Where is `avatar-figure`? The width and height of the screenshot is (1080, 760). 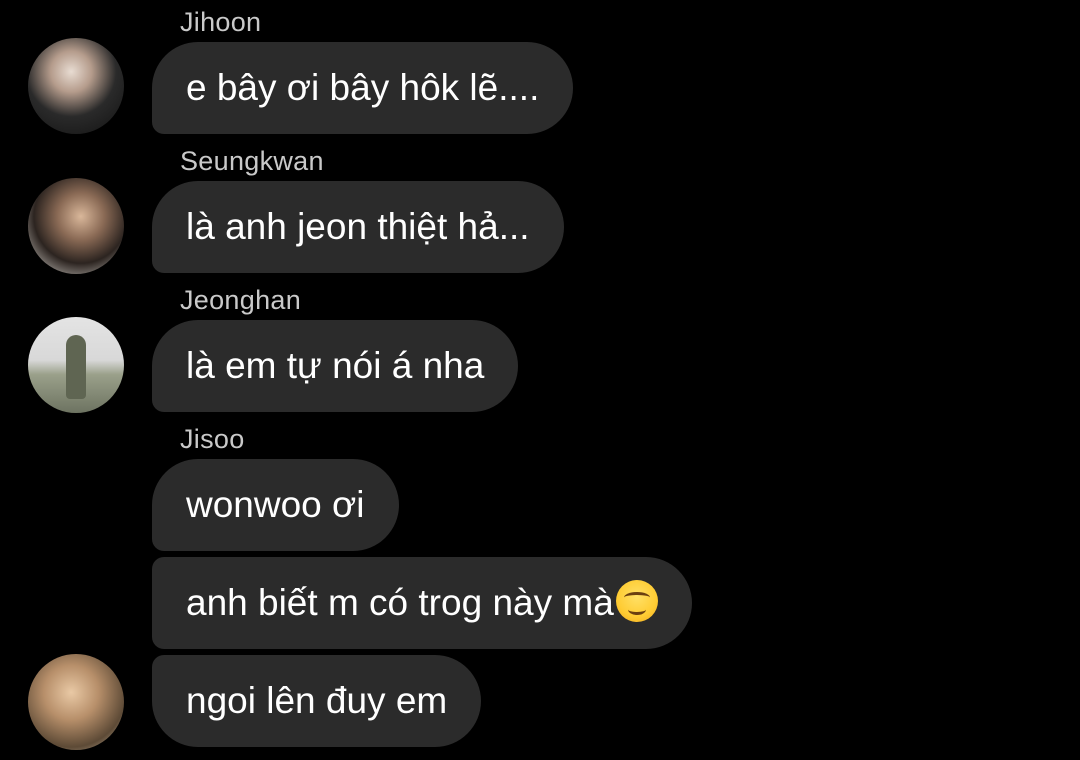 avatar-figure is located at coordinates (76, 367).